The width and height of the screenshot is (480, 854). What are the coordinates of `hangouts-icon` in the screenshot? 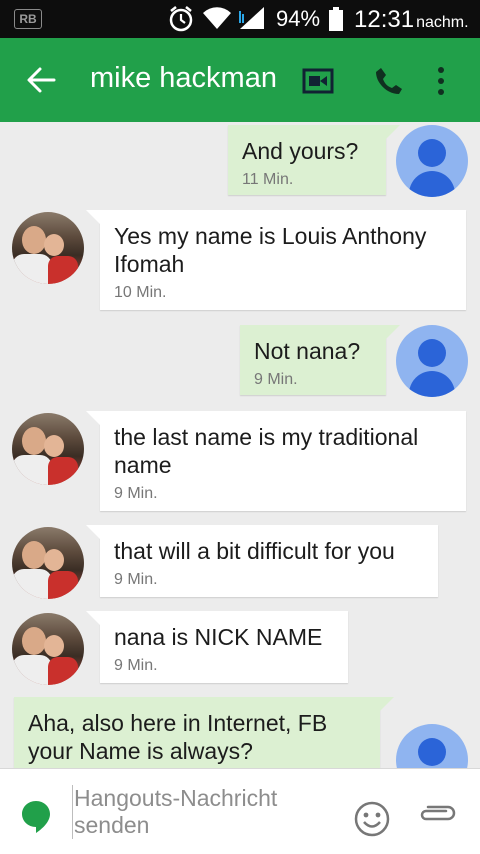 It's located at (36, 819).